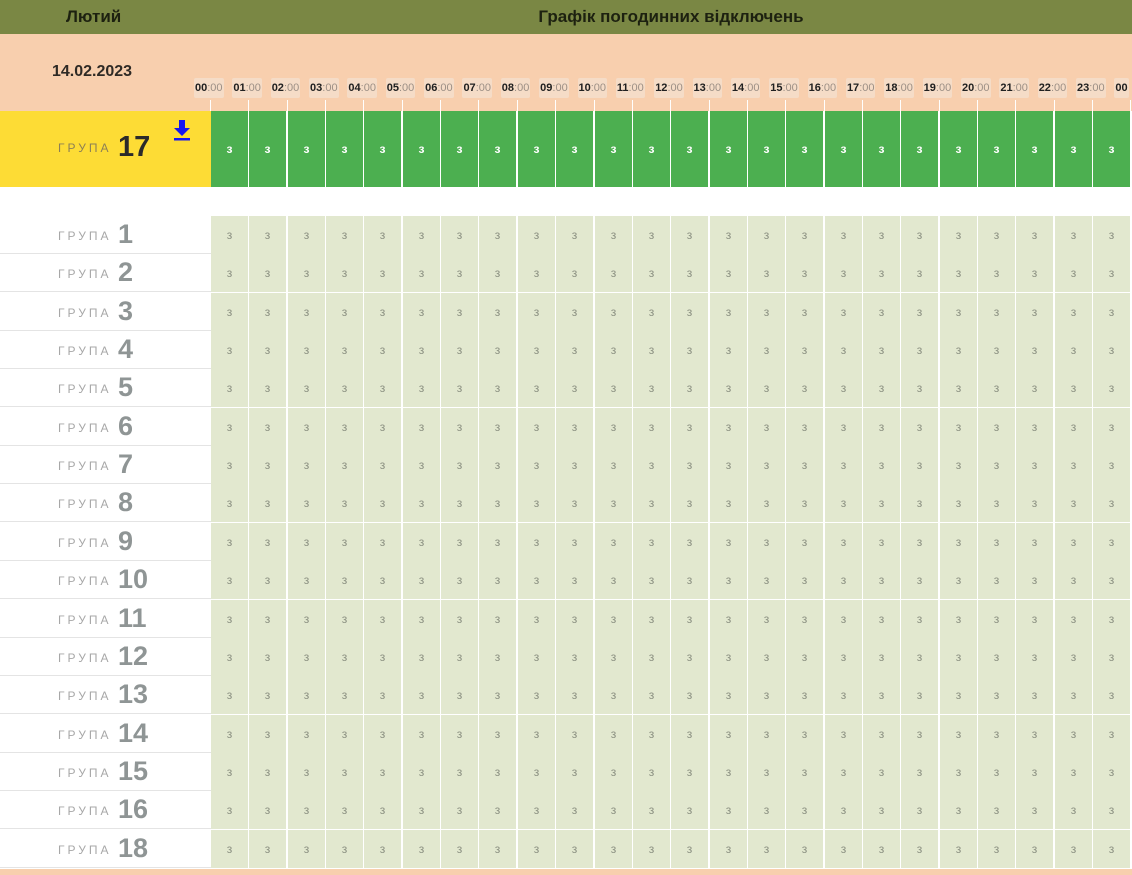  I want to click on group-row: ГРУПА 4 з з з з з з з з з з з з з з з з з з з з з з з з, so click(566, 350).